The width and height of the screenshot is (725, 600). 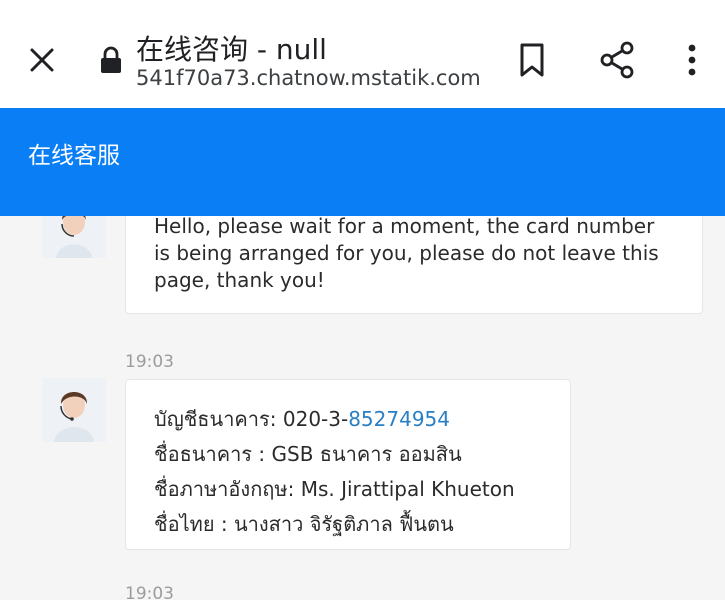 I want to click on close-button, so click(x=42, y=60).